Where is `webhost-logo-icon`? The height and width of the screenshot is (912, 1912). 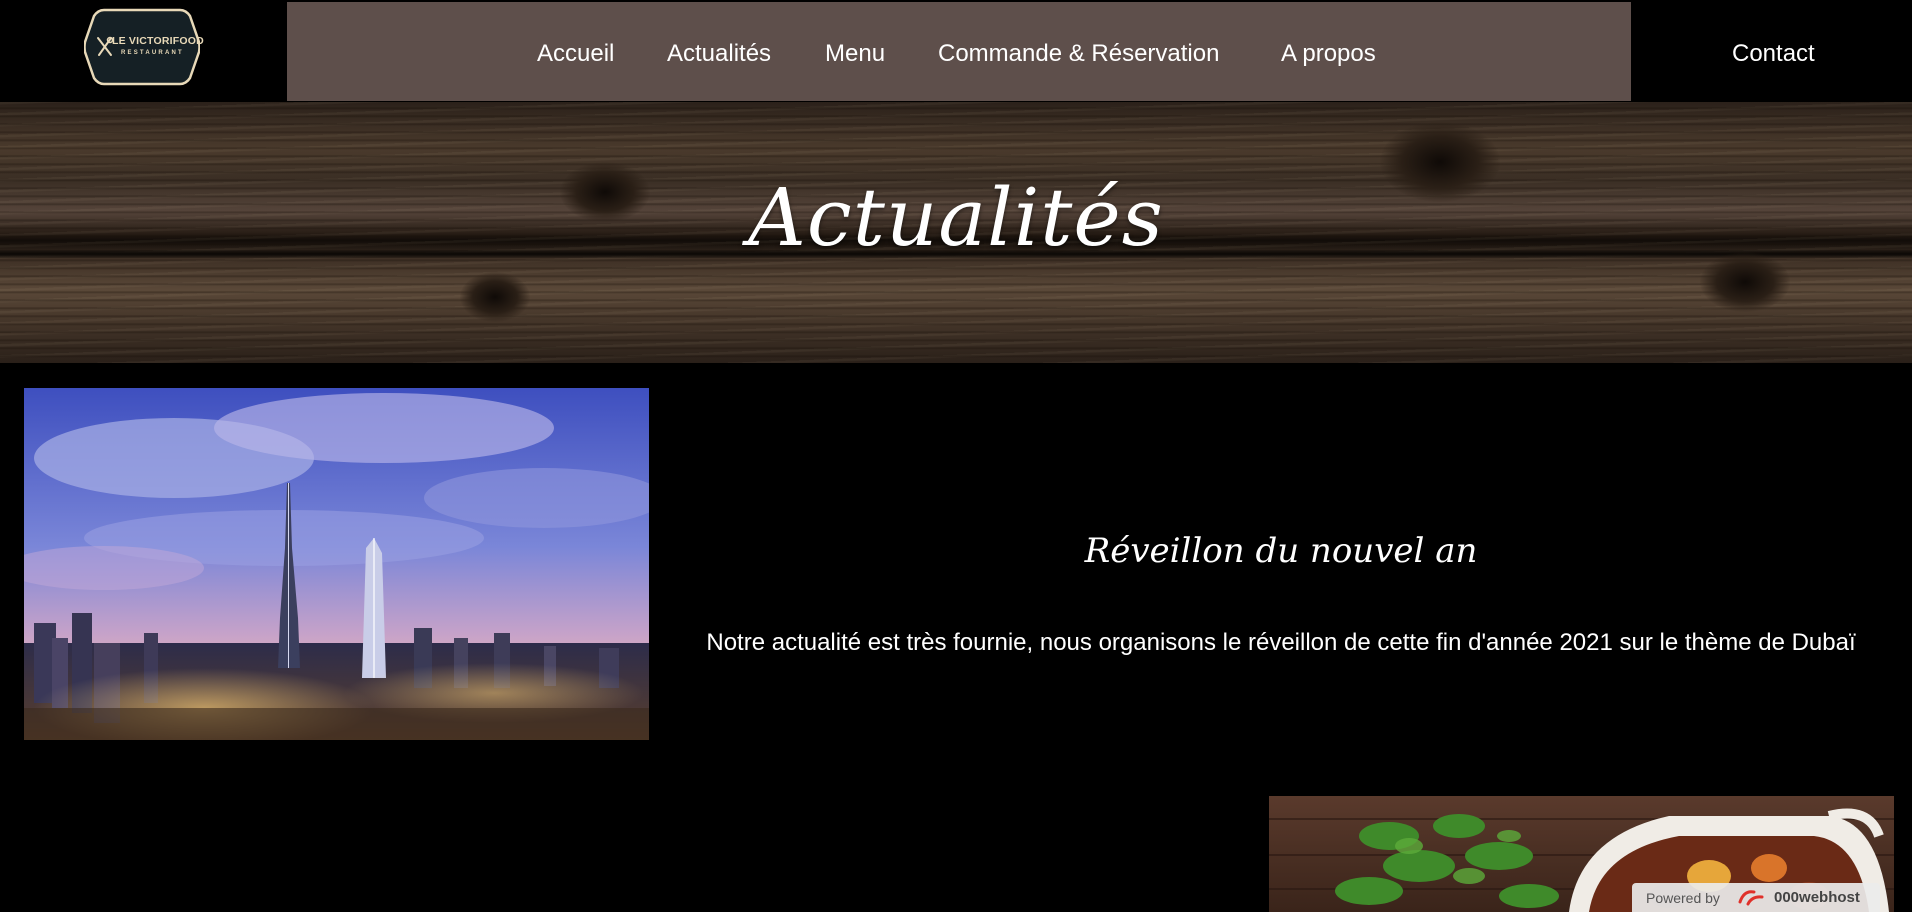
webhost-logo-icon is located at coordinates (1753, 898).